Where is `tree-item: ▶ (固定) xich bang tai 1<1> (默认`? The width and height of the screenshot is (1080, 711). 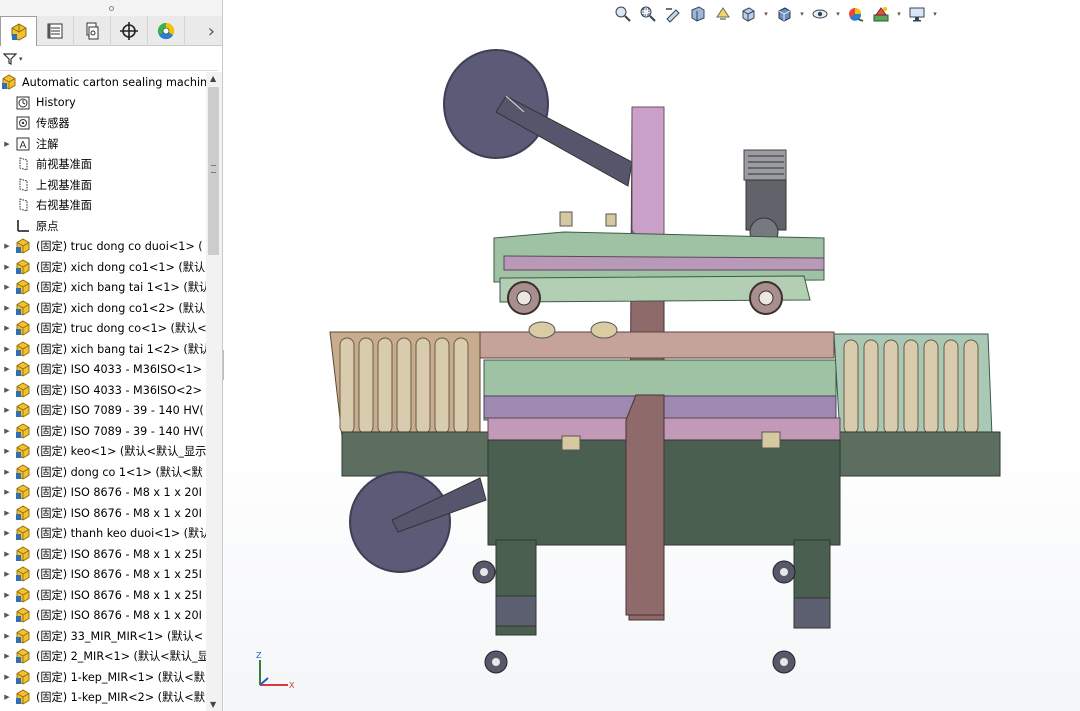
tree-item: ▶ (固定) xich bang tai 1<1> (默认 is located at coordinates (103, 287).